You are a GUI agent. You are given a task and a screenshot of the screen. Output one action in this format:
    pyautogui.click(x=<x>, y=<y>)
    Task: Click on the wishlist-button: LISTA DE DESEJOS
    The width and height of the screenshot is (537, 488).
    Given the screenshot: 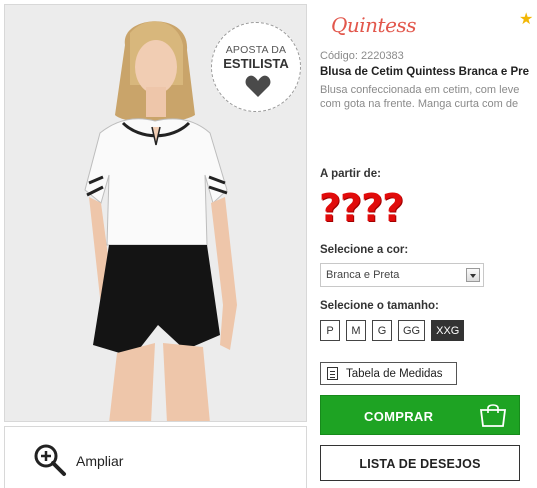 What is the action you would take?
    pyautogui.click(x=420, y=463)
    